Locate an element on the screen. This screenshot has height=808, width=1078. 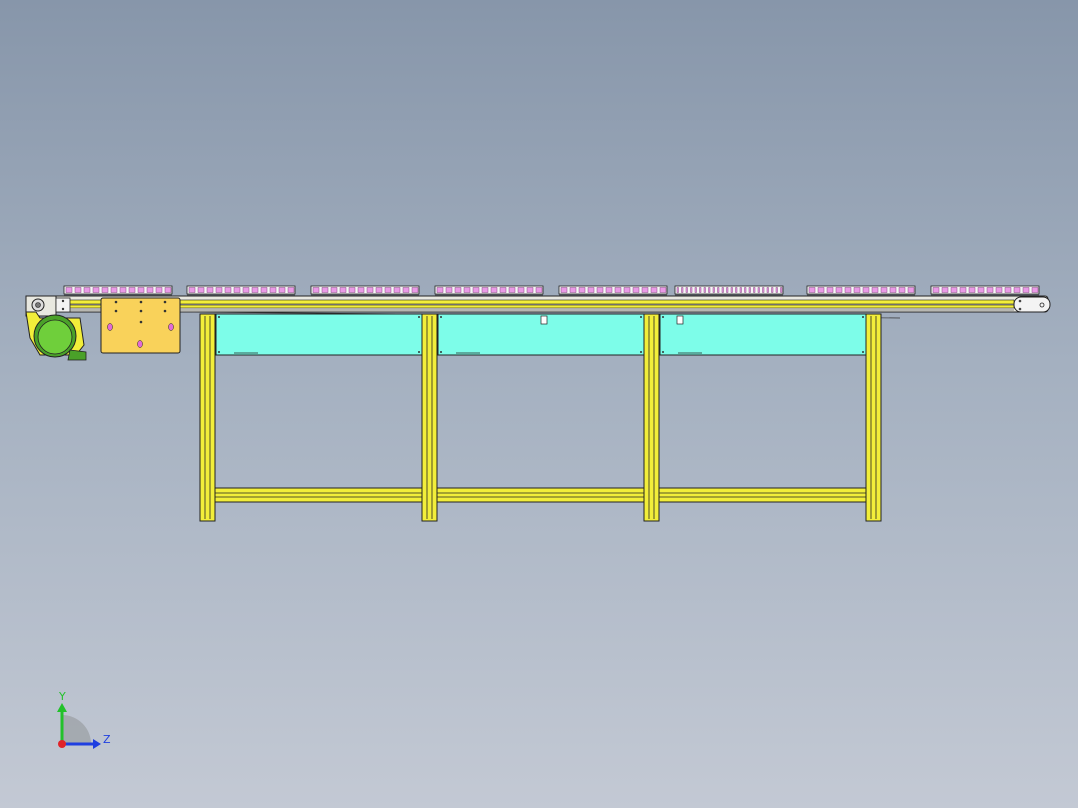
side-panels is located at coordinates (541, 334).